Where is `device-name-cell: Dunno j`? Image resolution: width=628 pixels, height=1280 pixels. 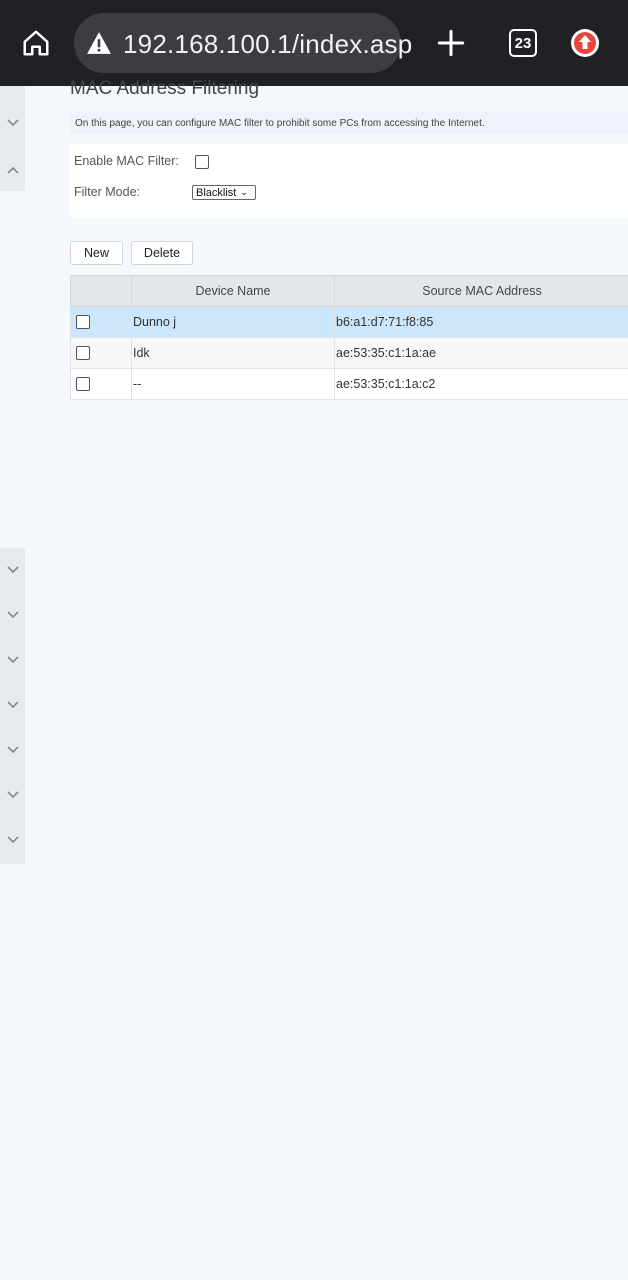
device-name-cell: Dunno j is located at coordinates (233, 322).